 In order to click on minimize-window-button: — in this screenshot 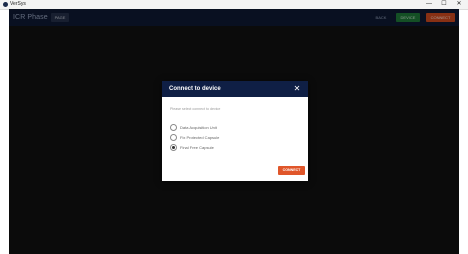, I will do `click(429, 4)`.